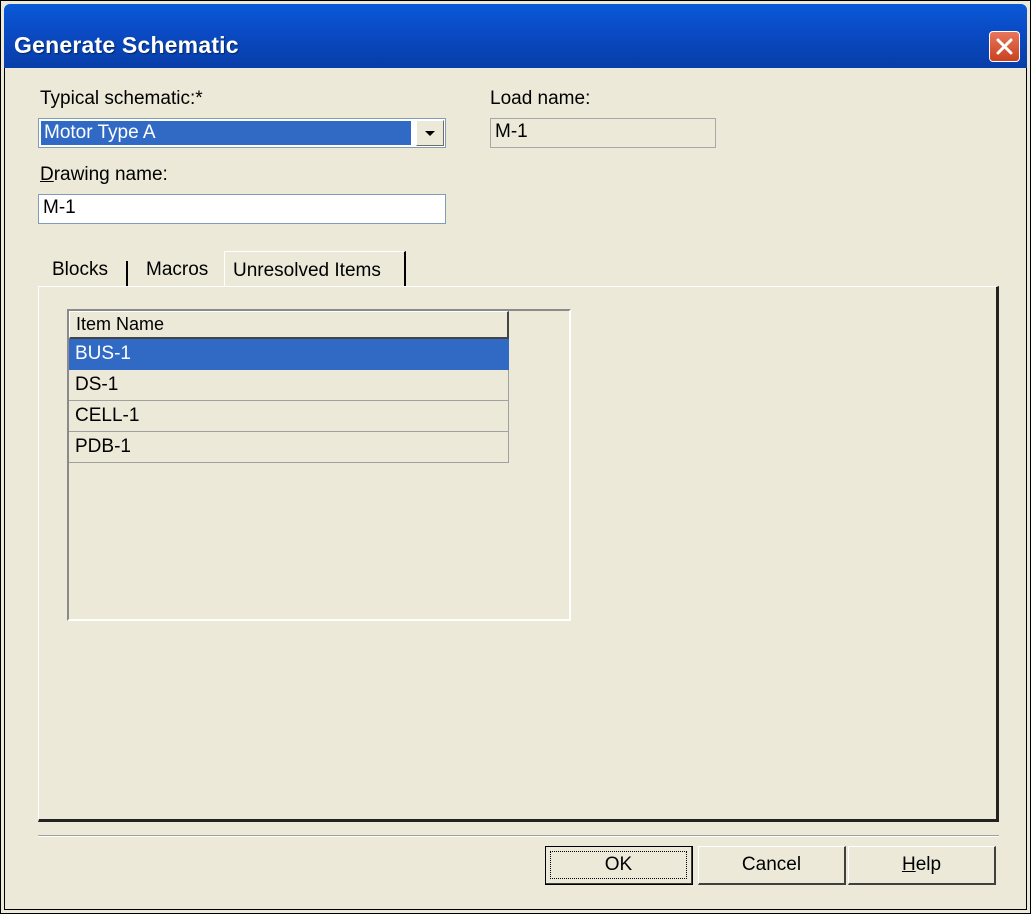 This screenshot has width=1033, height=916. I want to click on close-button, so click(1004, 46).